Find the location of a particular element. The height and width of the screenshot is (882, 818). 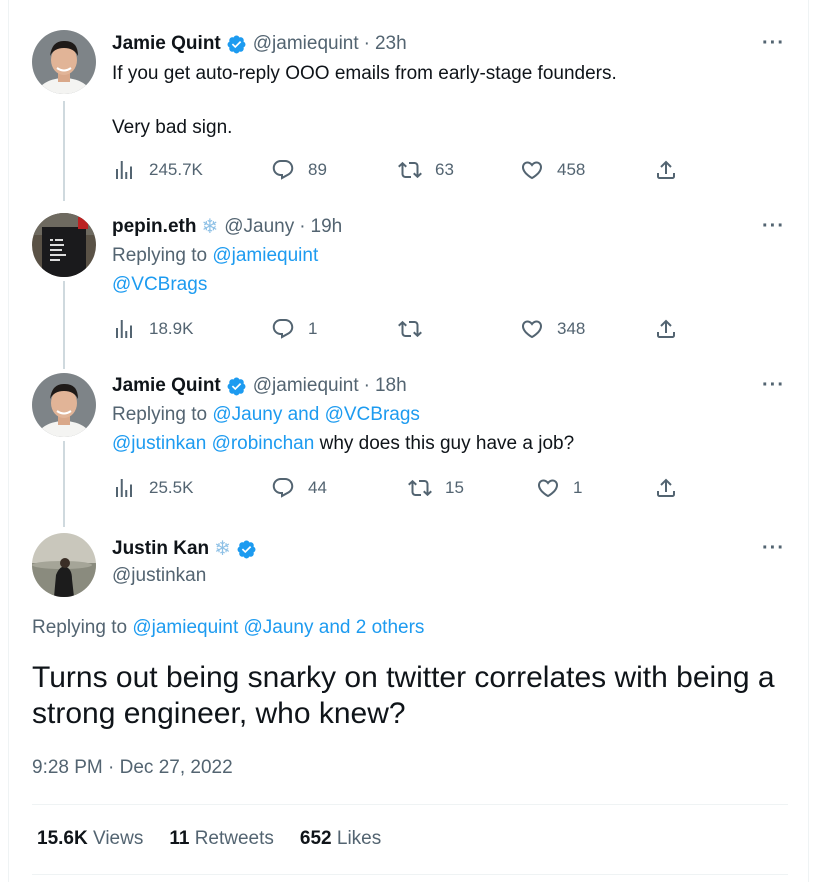

tweet-time: 19h is located at coordinates (327, 227).